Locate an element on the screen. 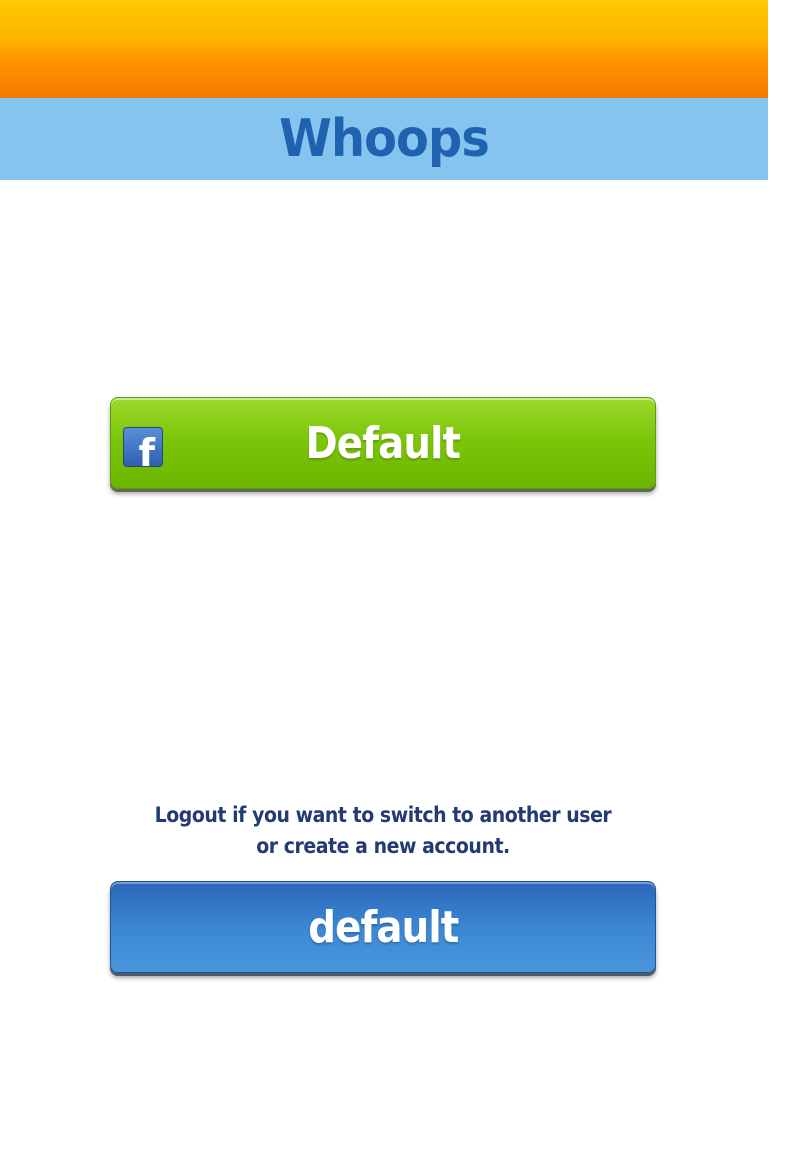  facebook-button-label: Default is located at coordinates (383, 443).